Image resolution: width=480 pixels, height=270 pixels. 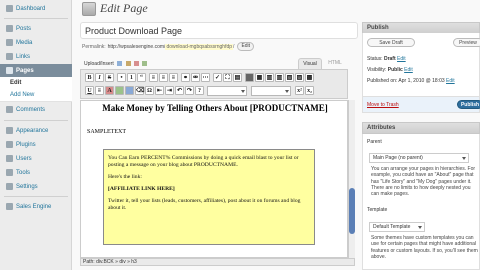 I want to click on status-value: Draft, so click(x=389, y=59).